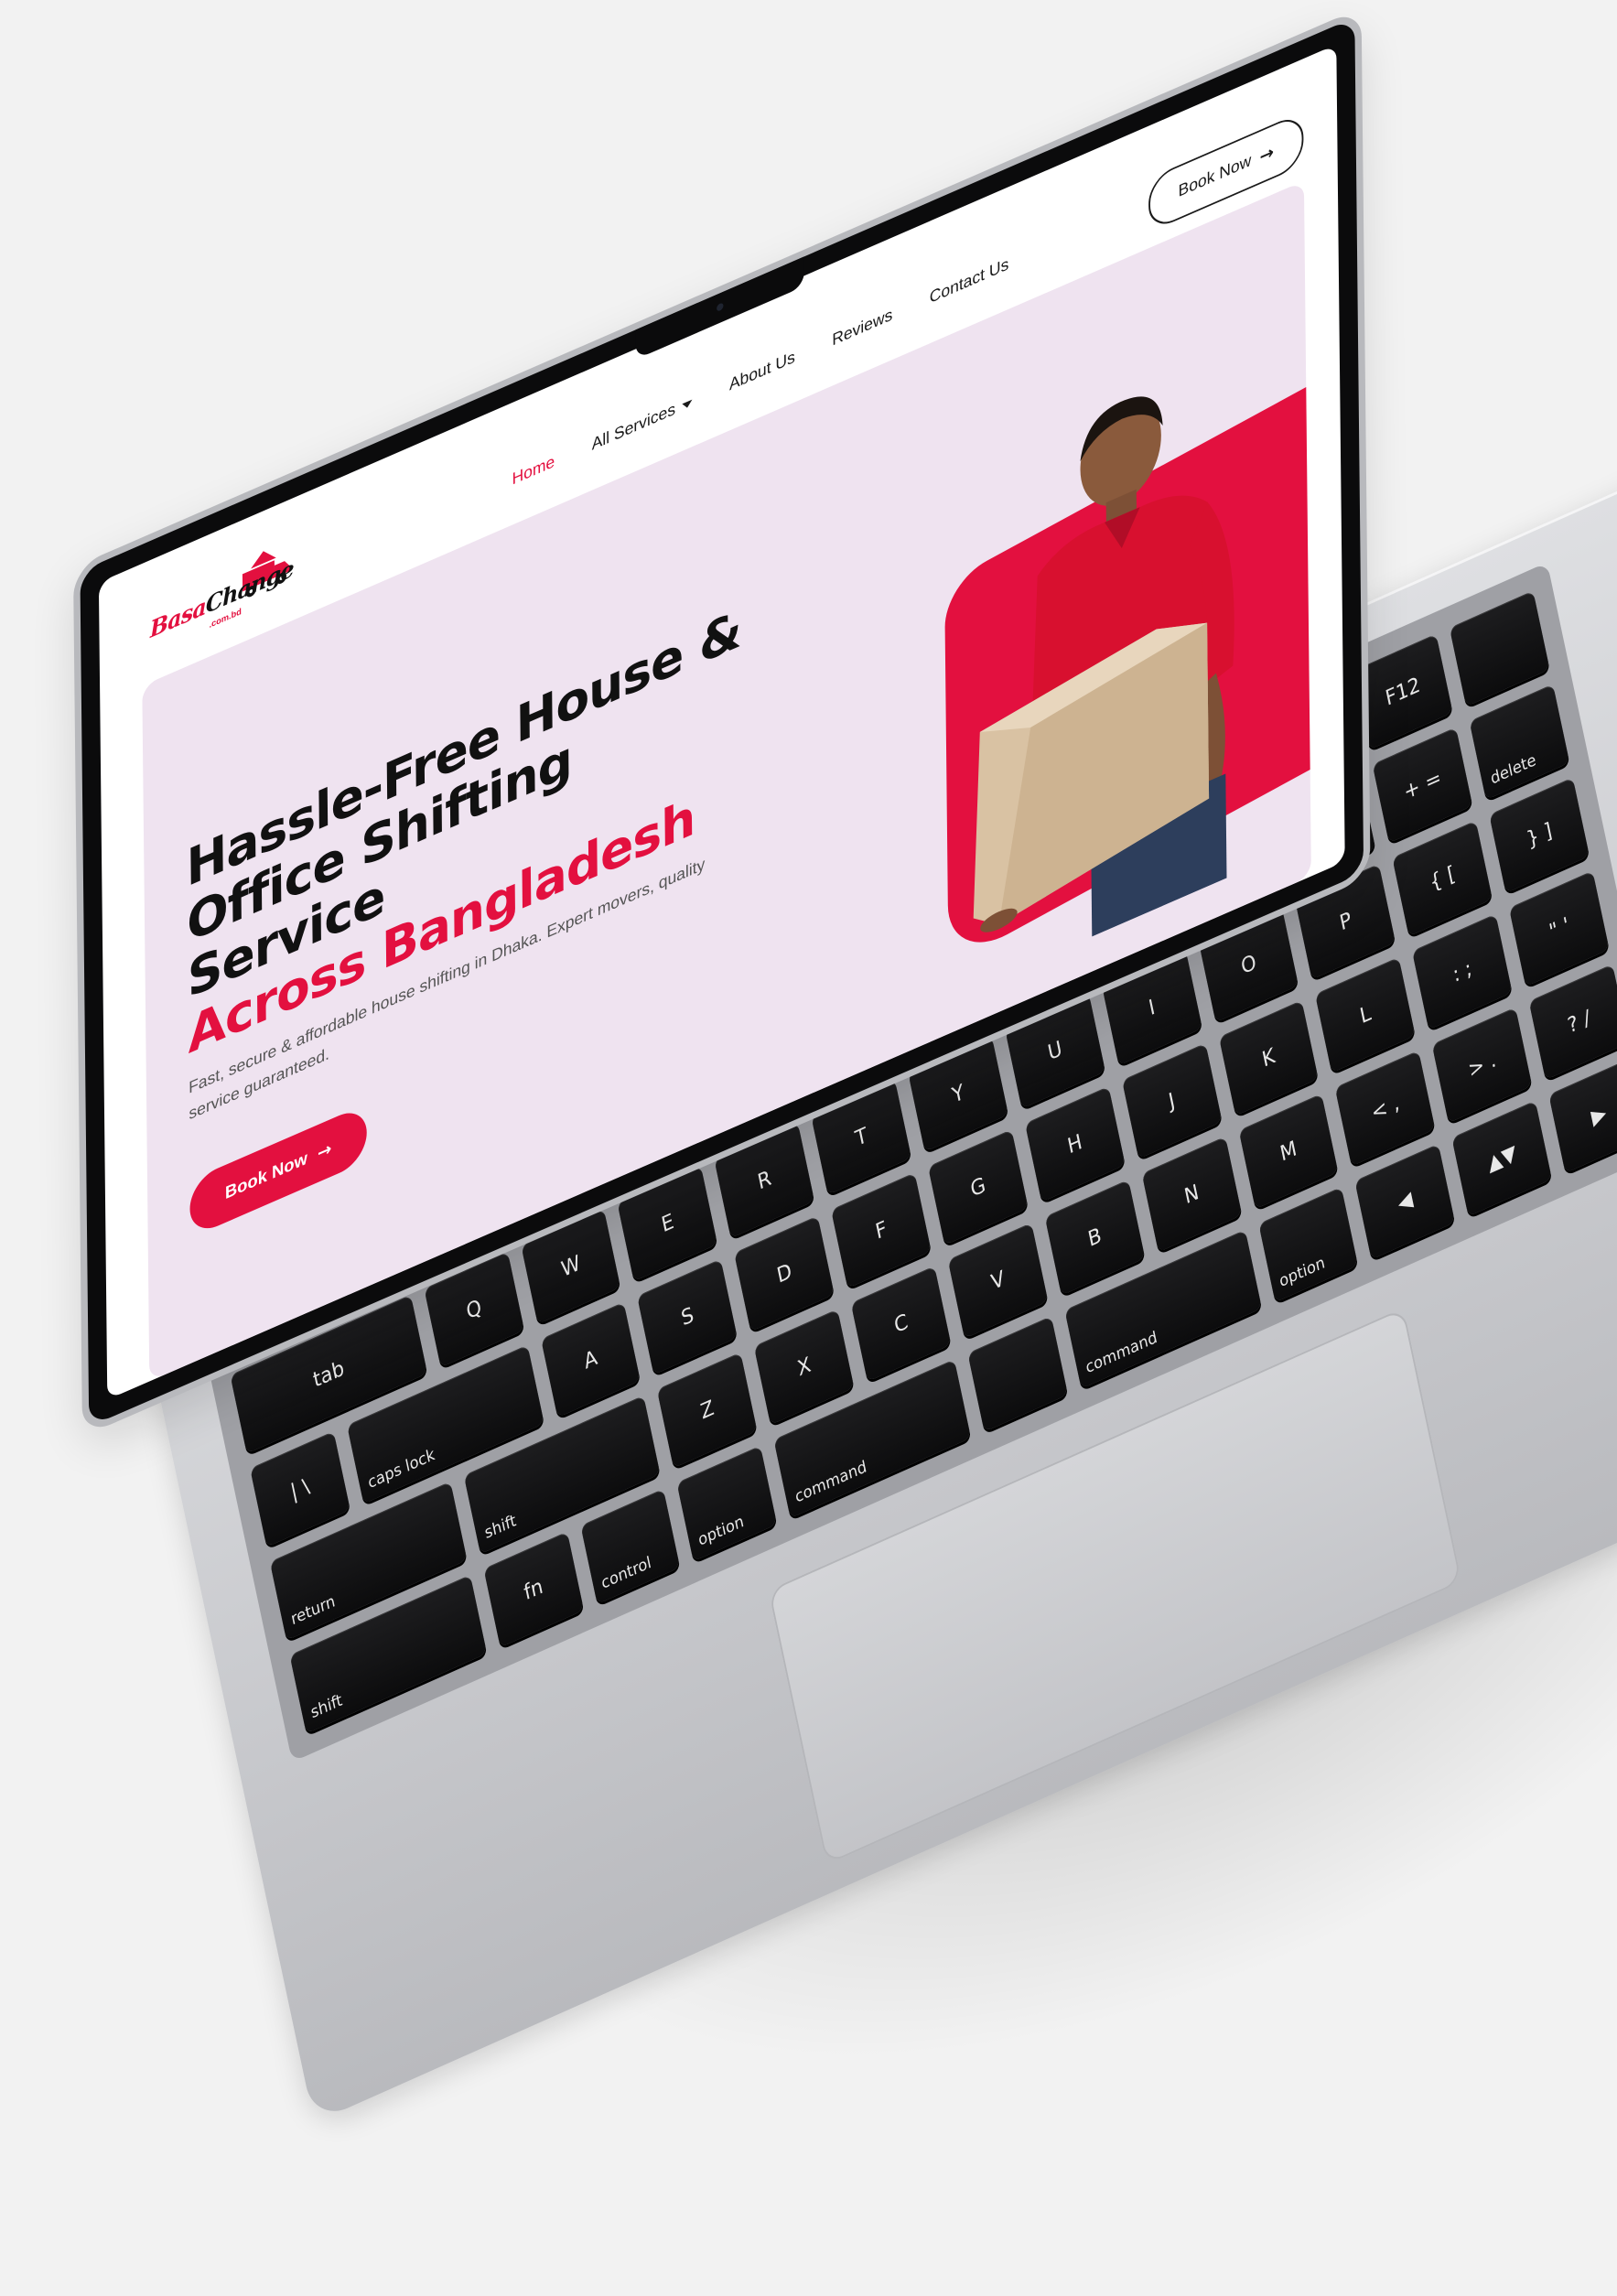 This screenshot has height=2296, width=1617. Describe the element at coordinates (979, 1187) in the screenshot. I see `key-g: G` at that location.